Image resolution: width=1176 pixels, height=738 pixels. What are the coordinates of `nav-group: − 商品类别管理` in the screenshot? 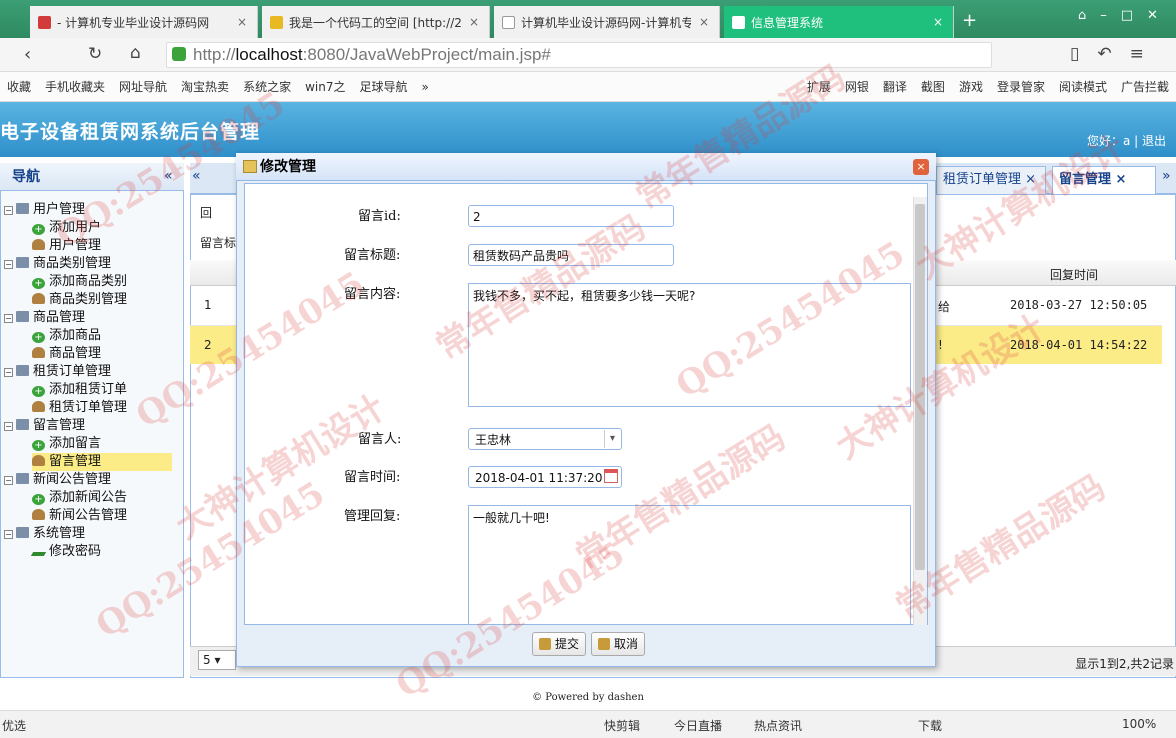 It's located at (57, 264).